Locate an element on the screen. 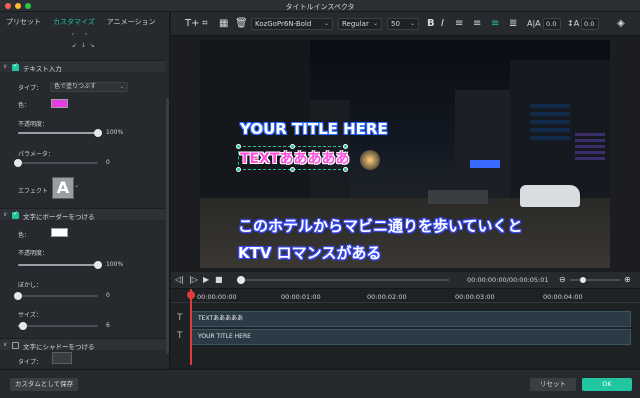 The width and height of the screenshot is (640, 398). letter-spacing-input: 0.0 is located at coordinates (552, 24).